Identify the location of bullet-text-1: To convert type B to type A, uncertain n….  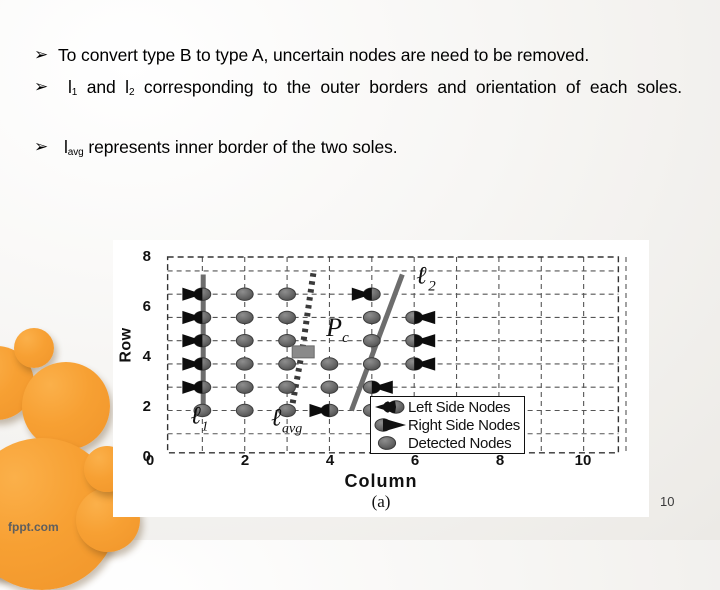
(324, 55).